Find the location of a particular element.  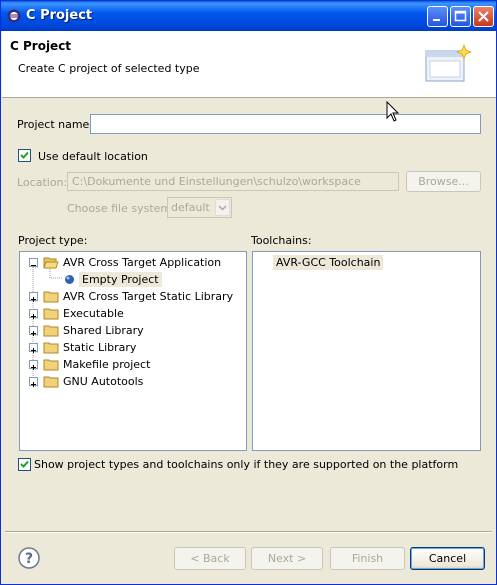

maximize-icon is located at coordinates (460, 16).